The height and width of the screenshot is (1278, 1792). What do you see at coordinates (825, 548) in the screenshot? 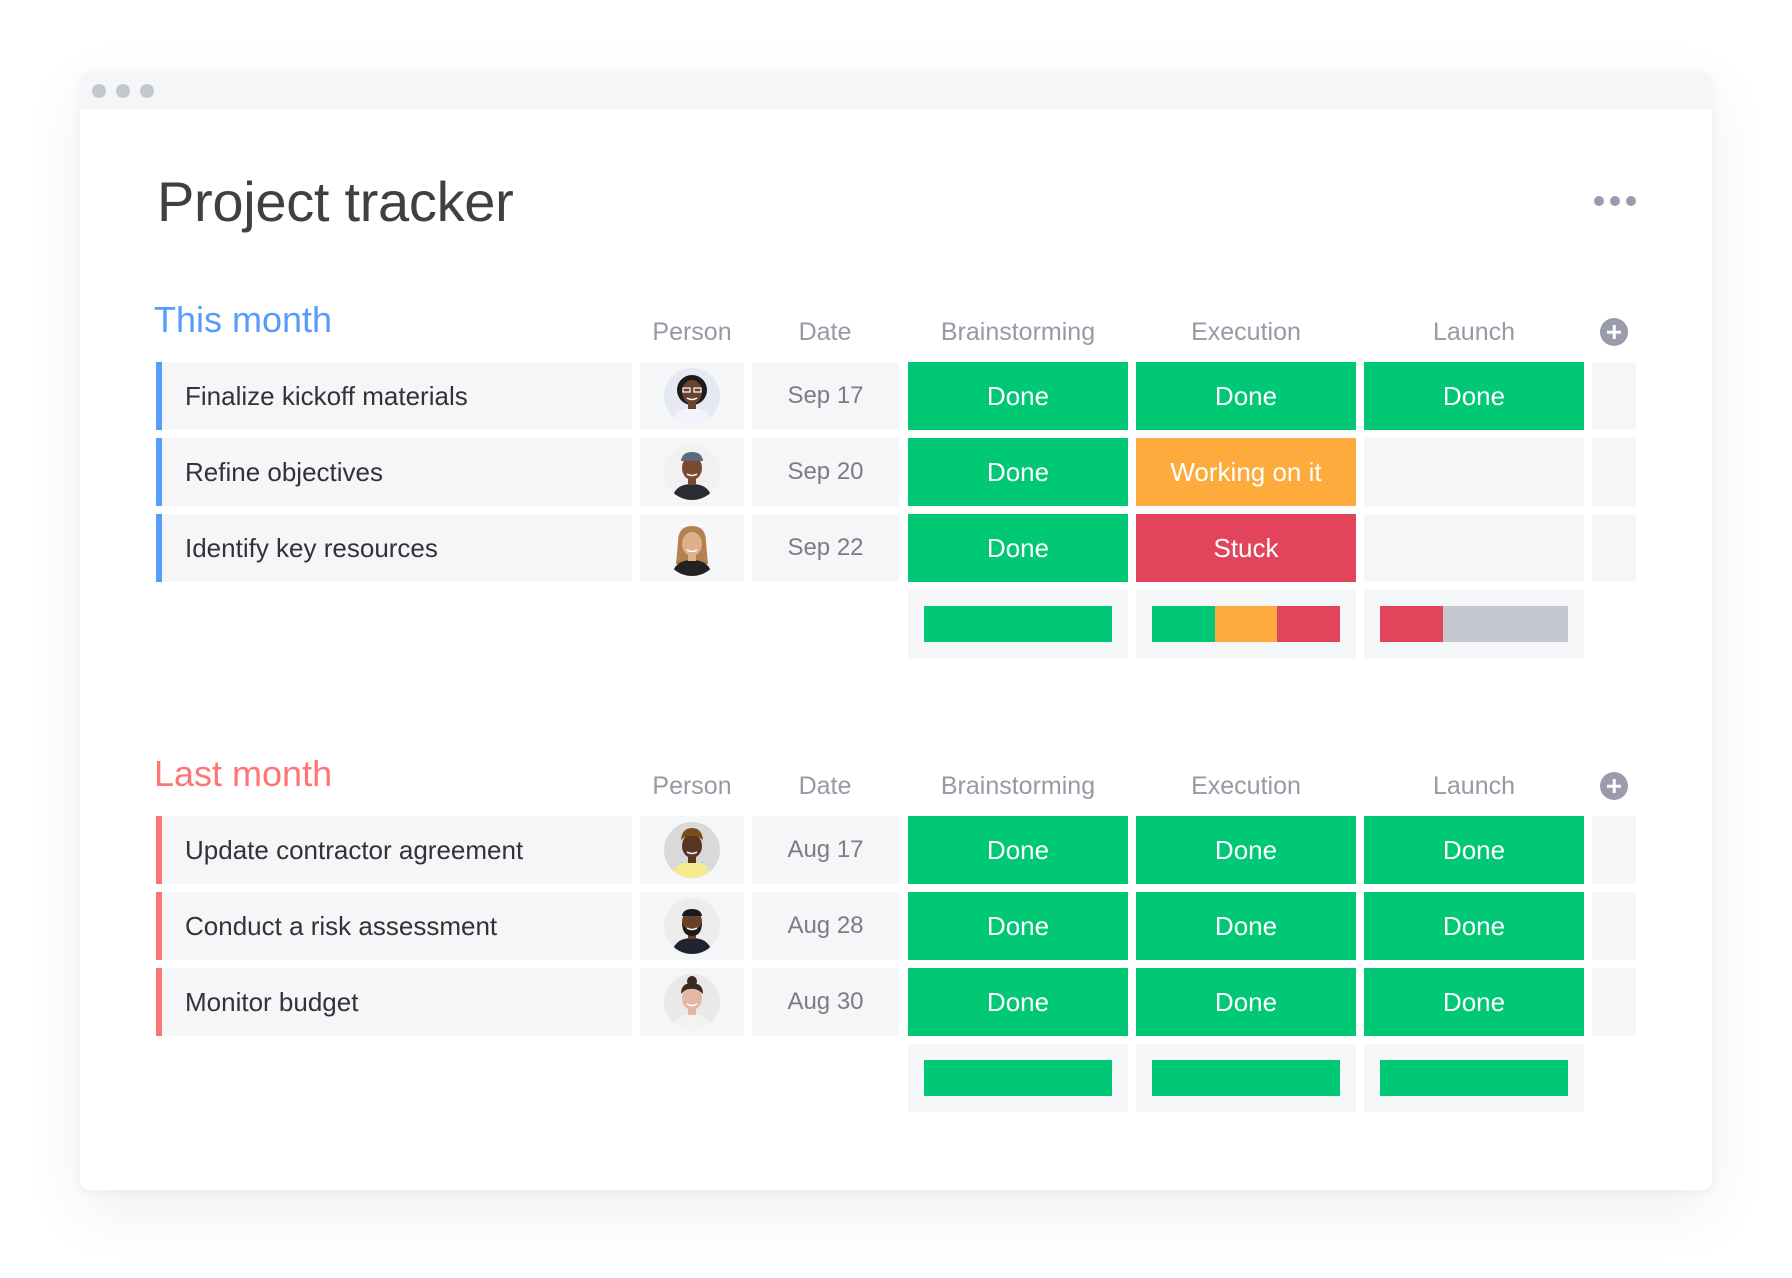
I see `date-cell: Sep 22` at bounding box center [825, 548].